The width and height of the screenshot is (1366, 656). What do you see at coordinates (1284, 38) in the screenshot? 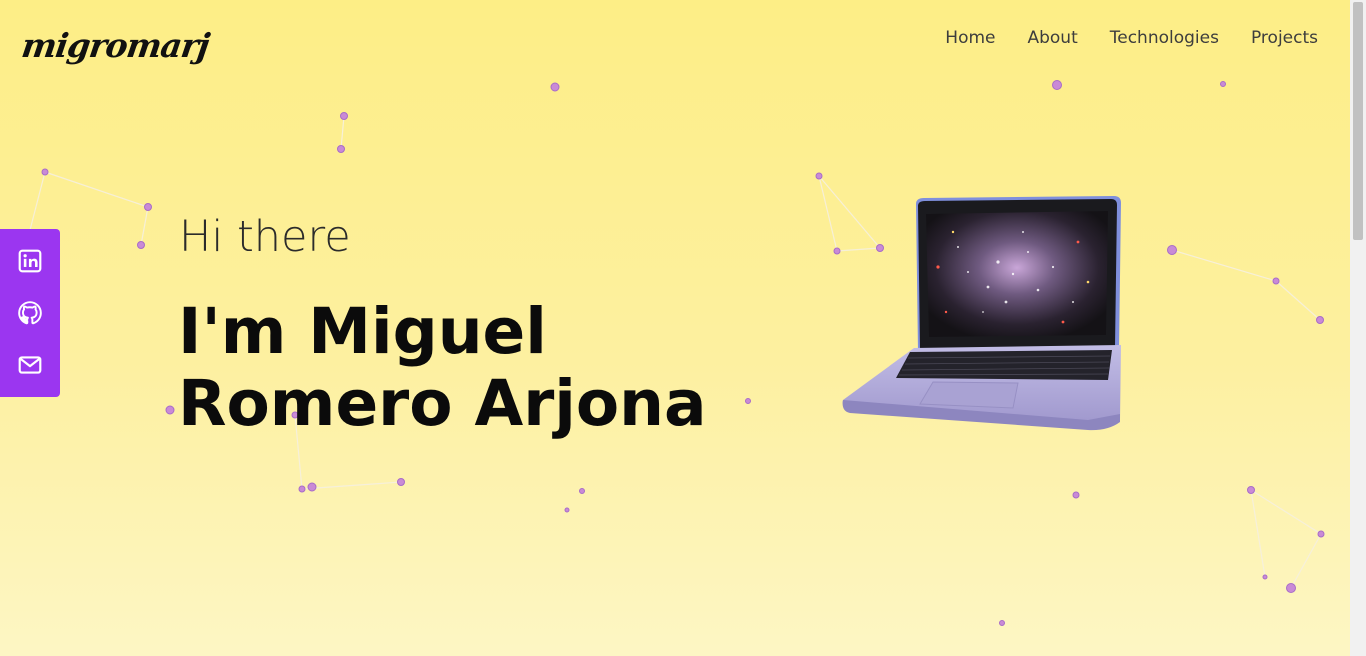
I see `nav-projects-link: Projects` at bounding box center [1284, 38].